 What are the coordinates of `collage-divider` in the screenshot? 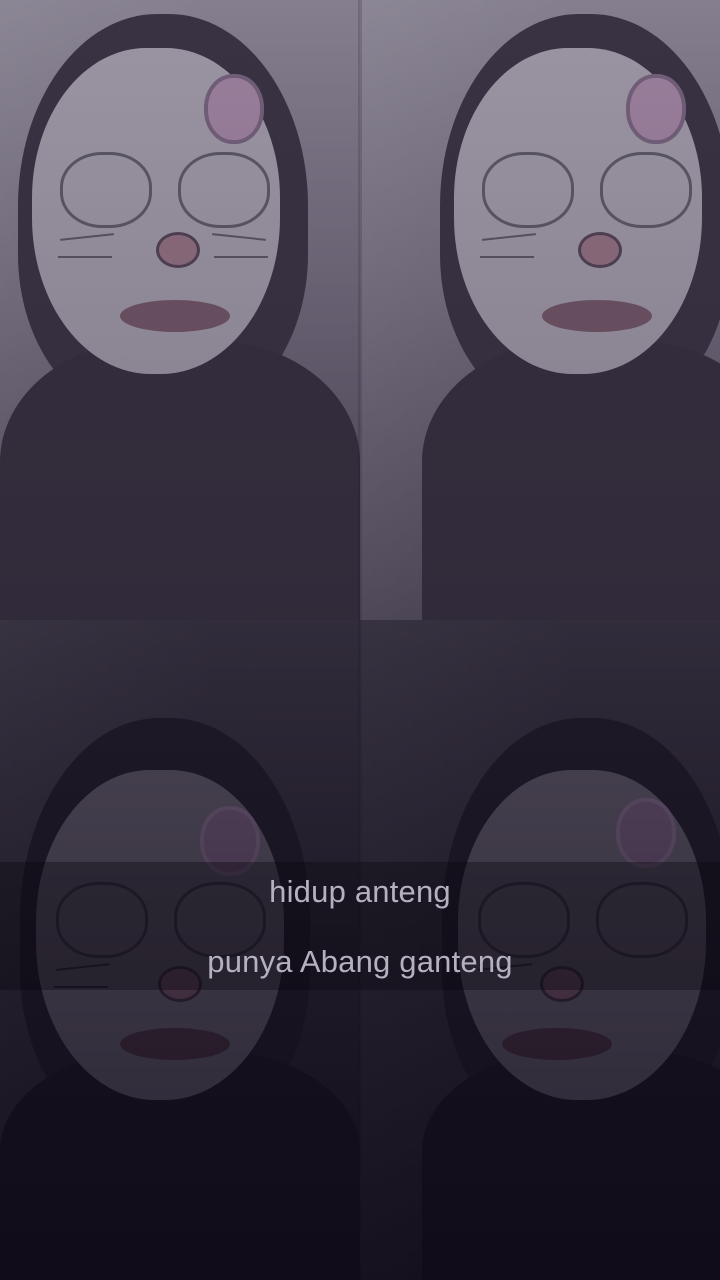 It's located at (360, 640).